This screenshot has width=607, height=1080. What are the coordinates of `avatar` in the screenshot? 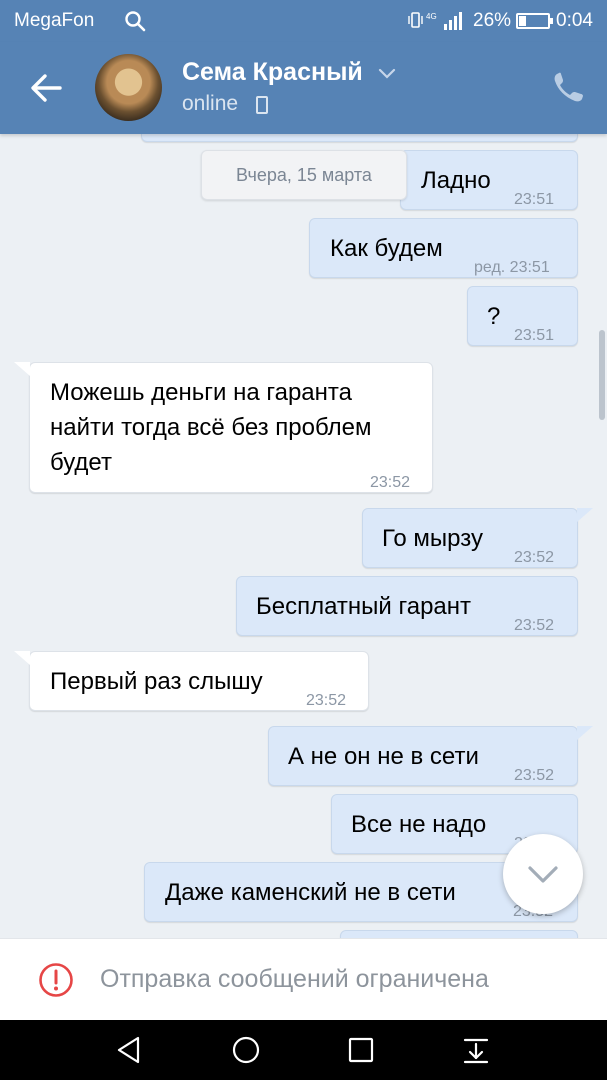 It's located at (128, 87).